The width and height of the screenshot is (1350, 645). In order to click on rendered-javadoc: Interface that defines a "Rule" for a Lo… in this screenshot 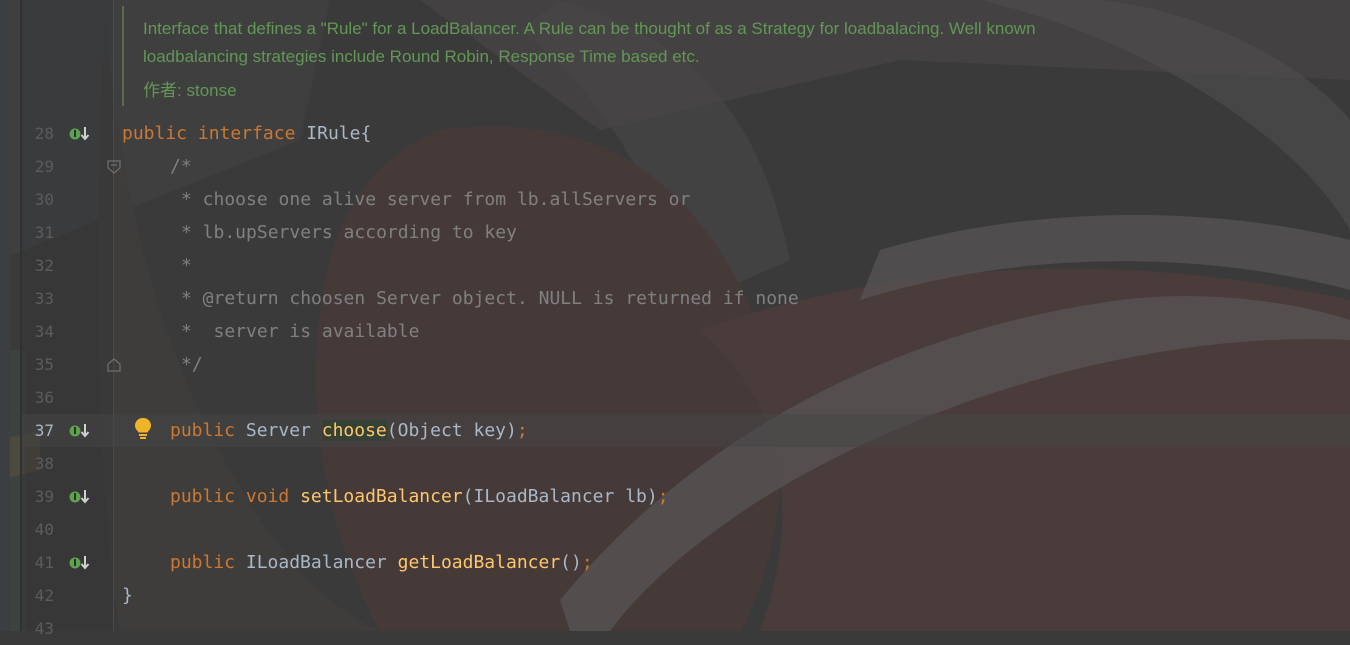, I will do `click(602, 55)`.